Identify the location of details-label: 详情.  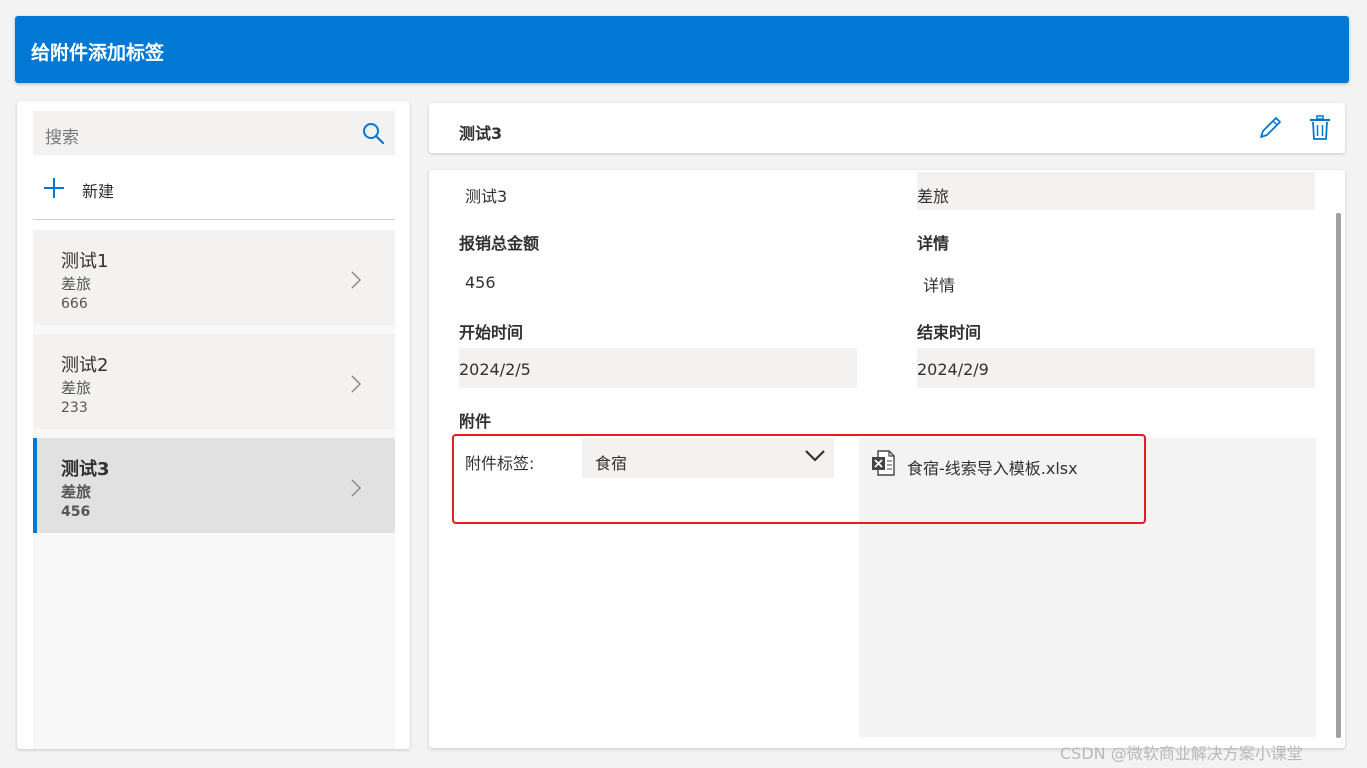
(933, 243).